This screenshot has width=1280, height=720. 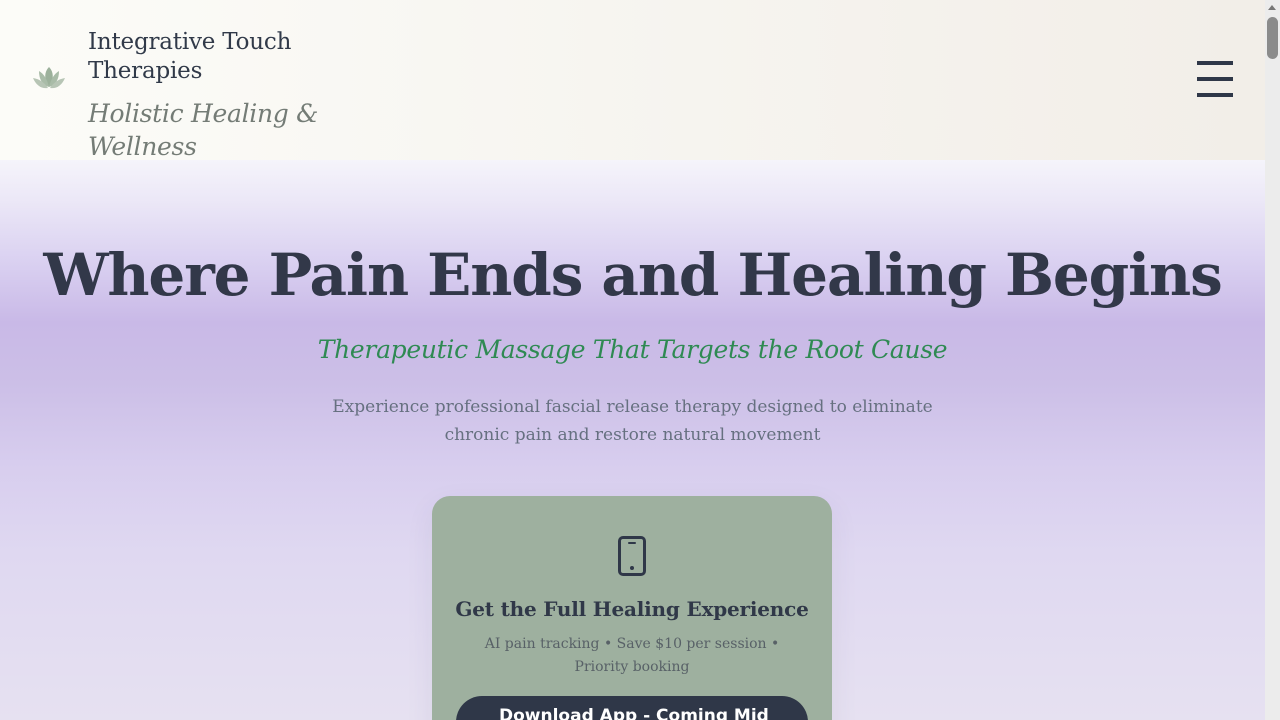 What do you see at coordinates (632, 556) in the screenshot?
I see `mobile-phone-icon` at bounding box center [632, 556].